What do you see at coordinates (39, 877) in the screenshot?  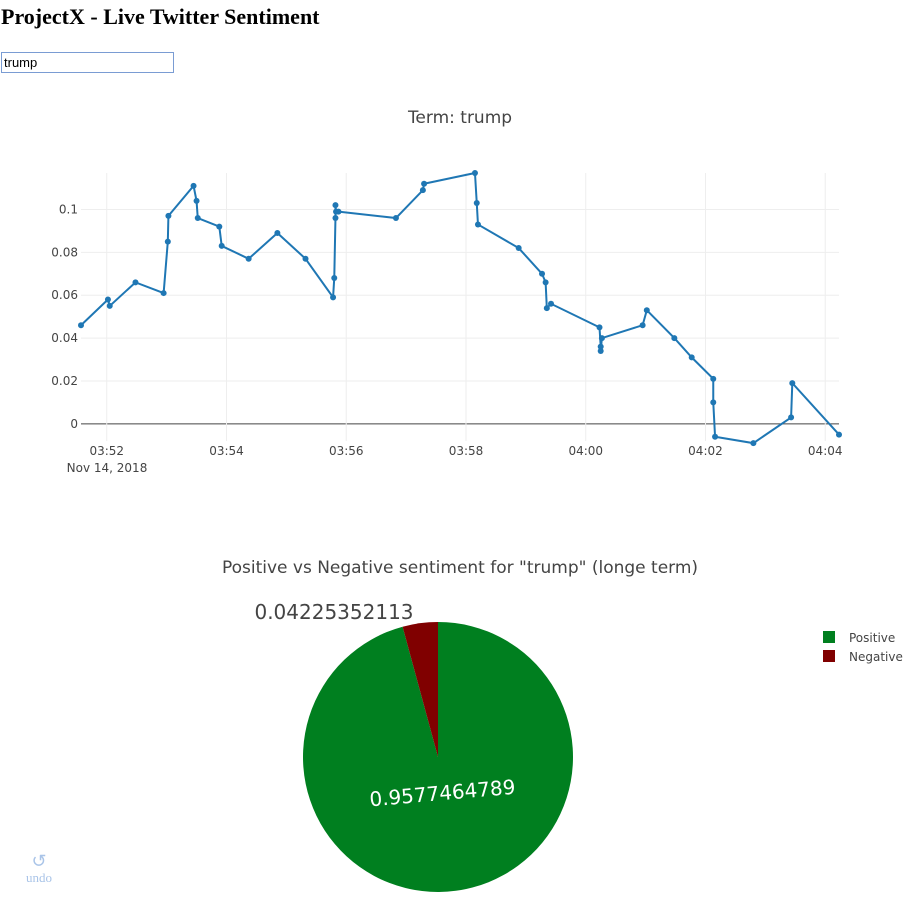 I see `undo-label: undo` at bounding box center [39, 877].